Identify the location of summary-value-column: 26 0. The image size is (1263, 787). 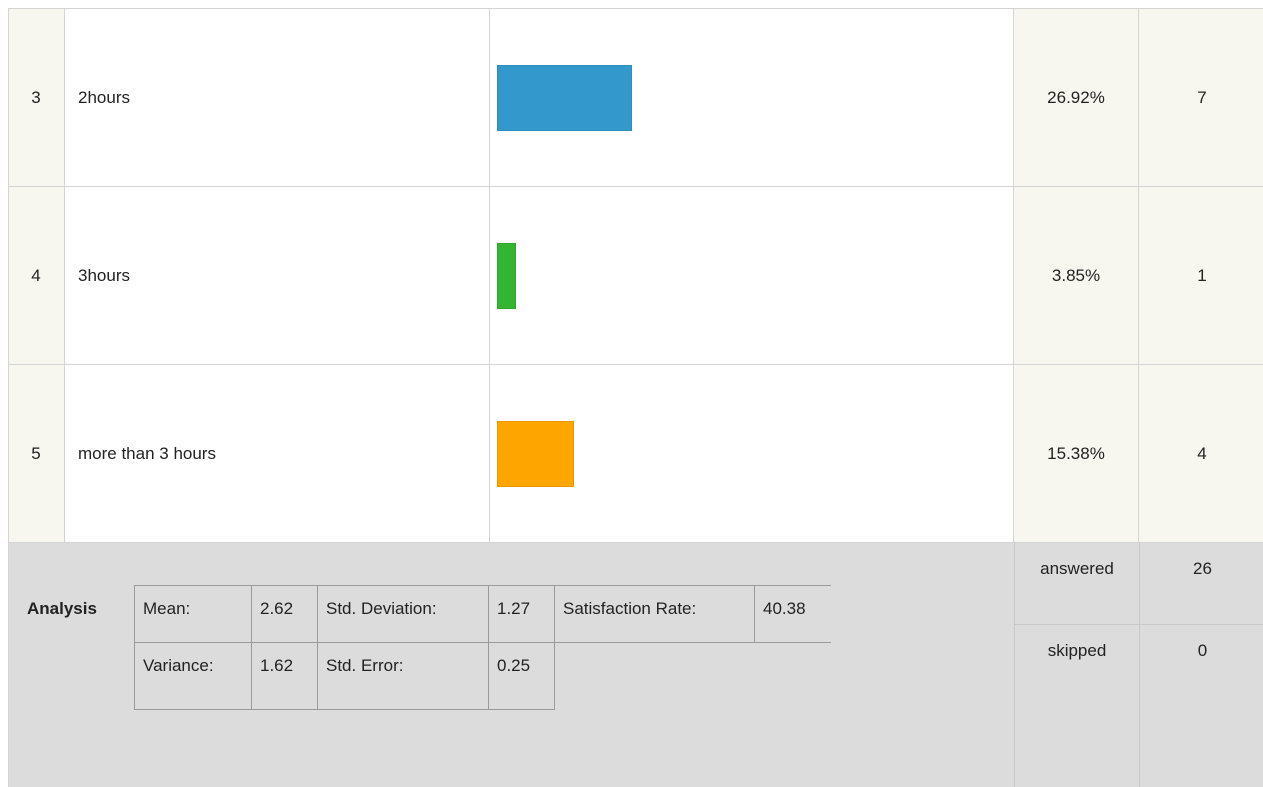
(1201, 665).